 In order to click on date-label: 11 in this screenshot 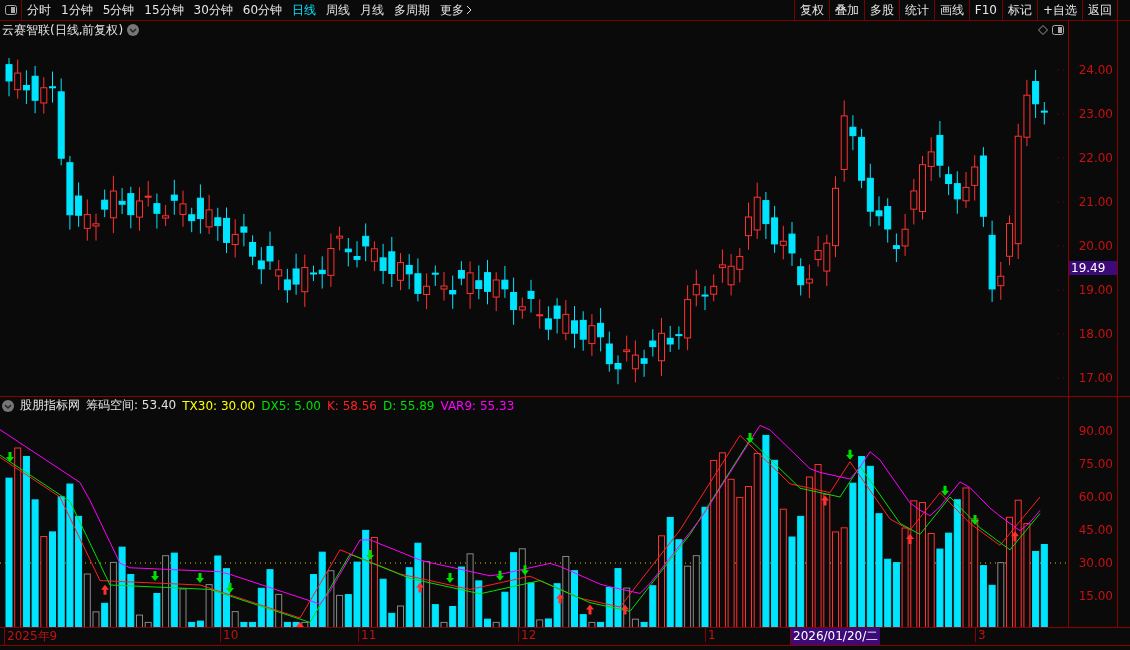, I will do `click(368, 635)`.